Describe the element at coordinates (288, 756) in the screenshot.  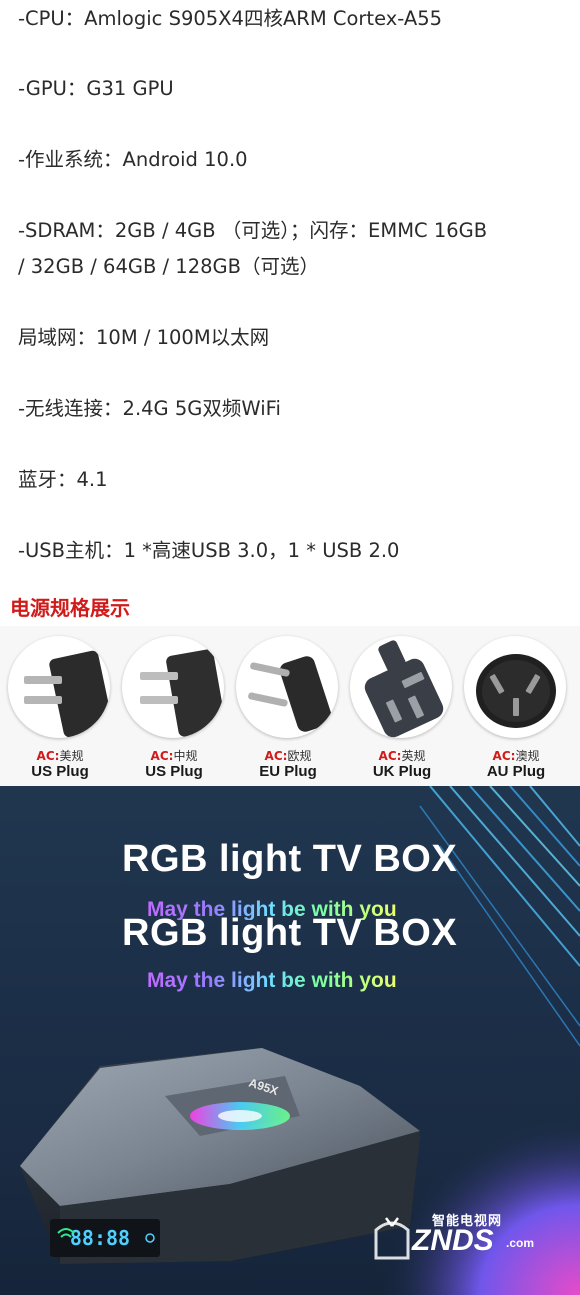
I see `plug-ac-label: AC:欧规` at that location.